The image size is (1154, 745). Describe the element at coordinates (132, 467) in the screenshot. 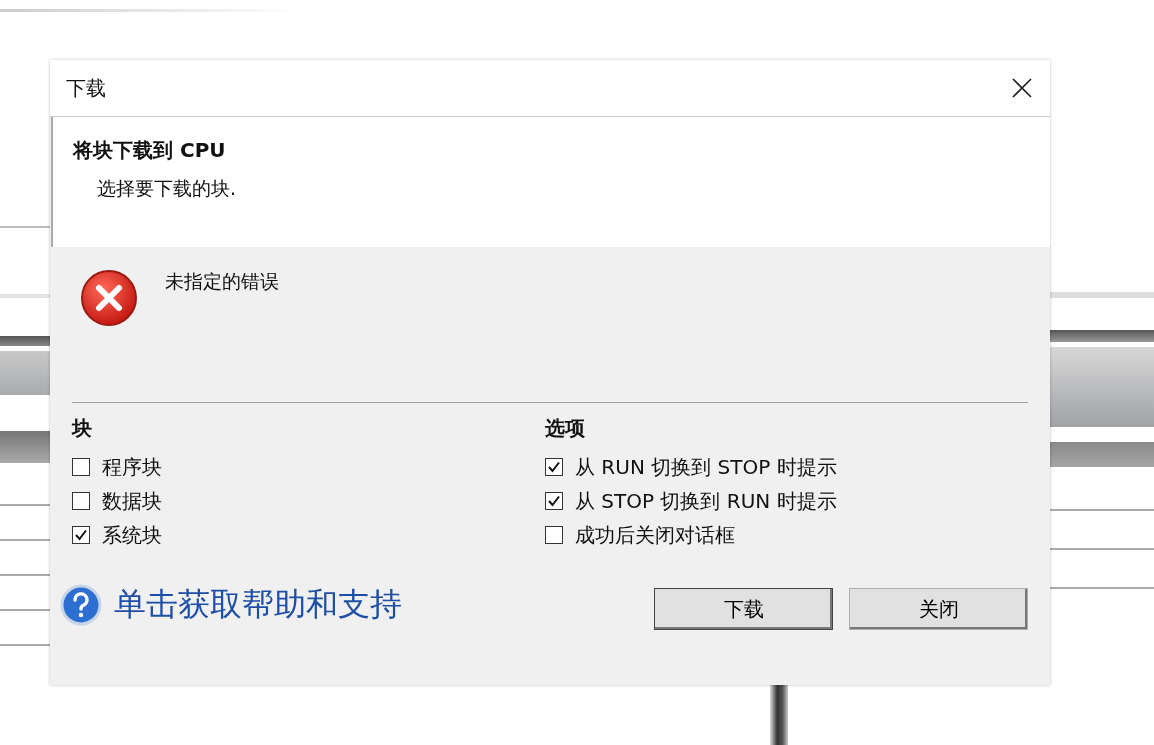

I see `checkbox-label: 程序块` at that location.